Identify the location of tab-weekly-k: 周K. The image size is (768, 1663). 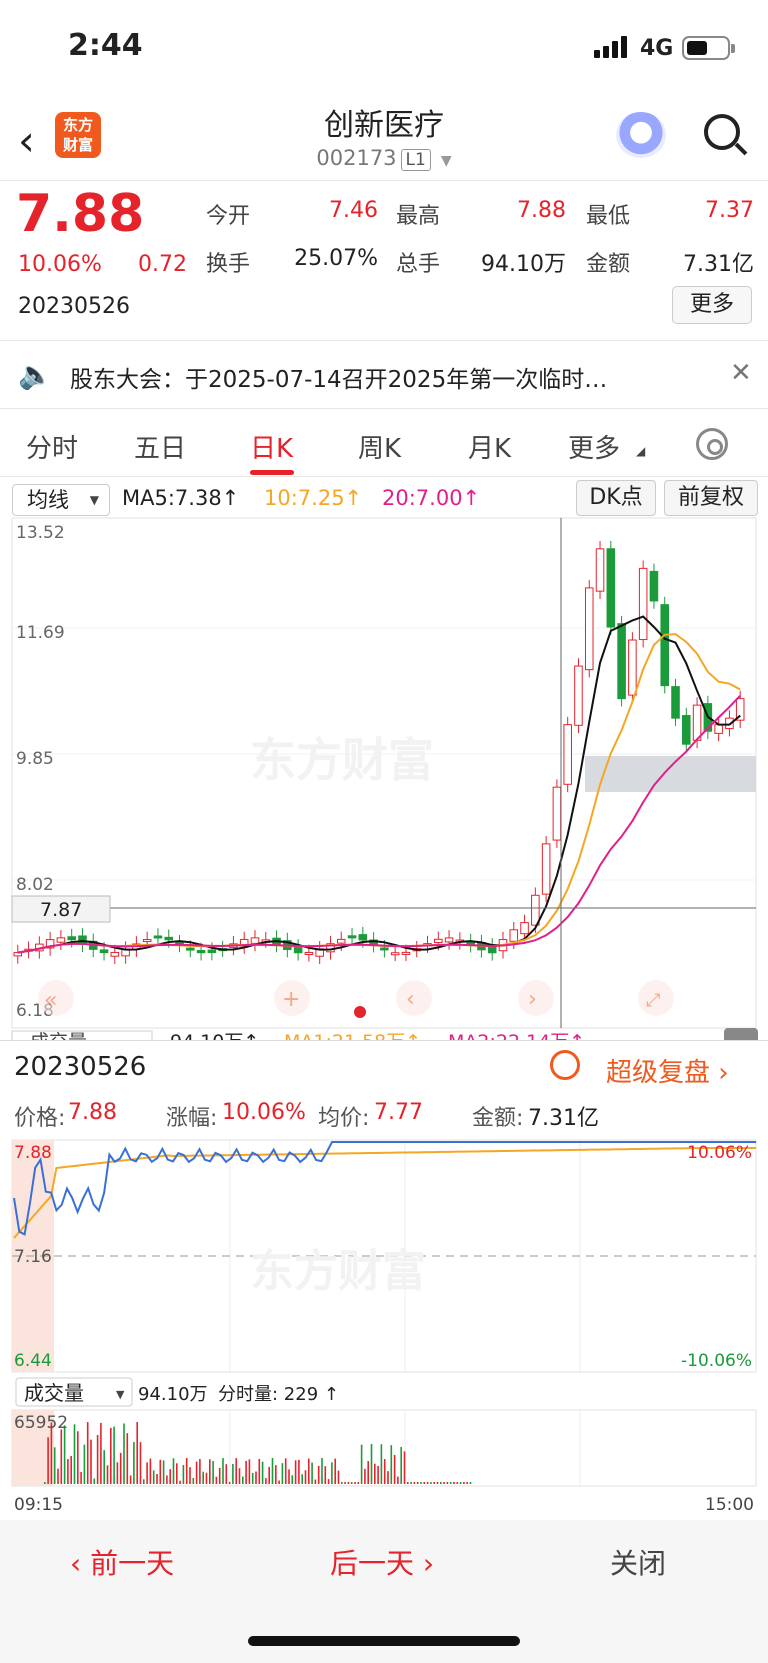
(379, 446).